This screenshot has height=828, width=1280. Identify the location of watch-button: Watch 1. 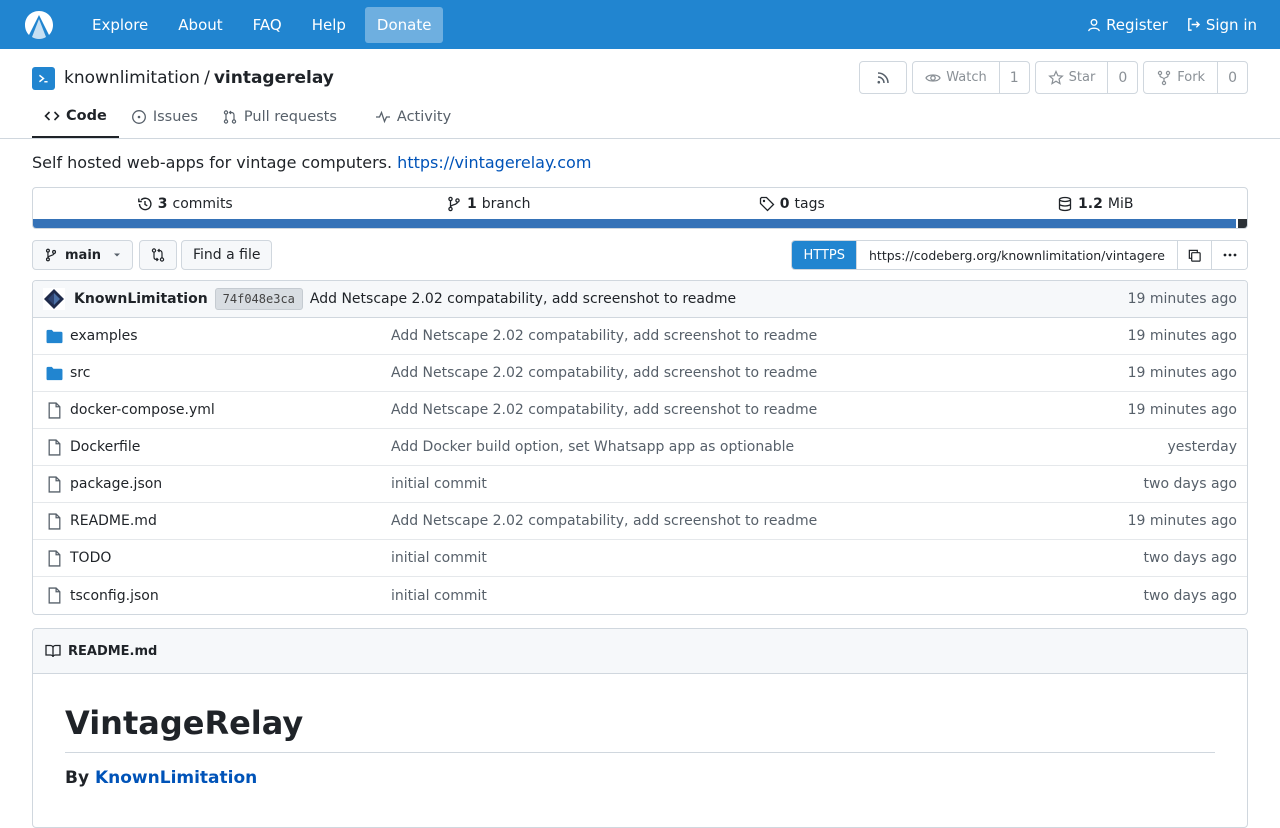
(971, 77).